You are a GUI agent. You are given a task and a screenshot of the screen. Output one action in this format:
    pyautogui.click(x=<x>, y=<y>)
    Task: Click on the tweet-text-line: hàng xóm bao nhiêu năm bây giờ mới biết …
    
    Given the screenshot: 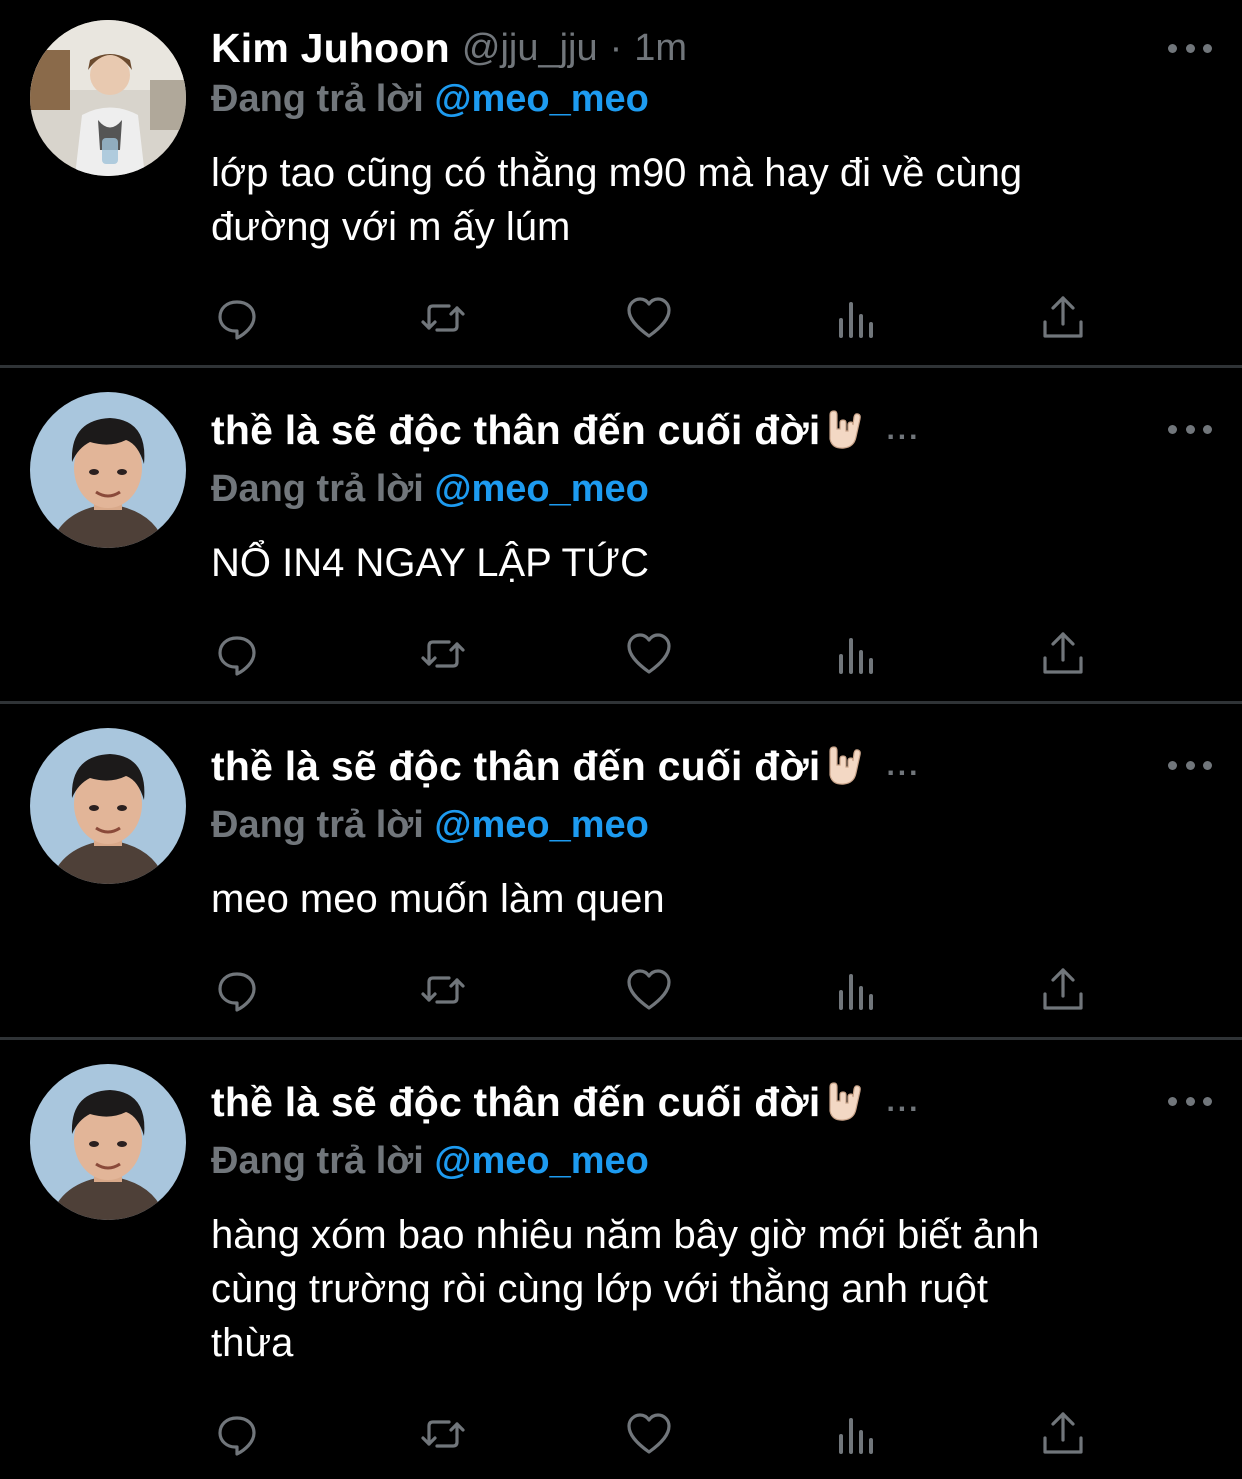 What is the action you would take?
    pyautogui.click(x=625, y=1235)
    